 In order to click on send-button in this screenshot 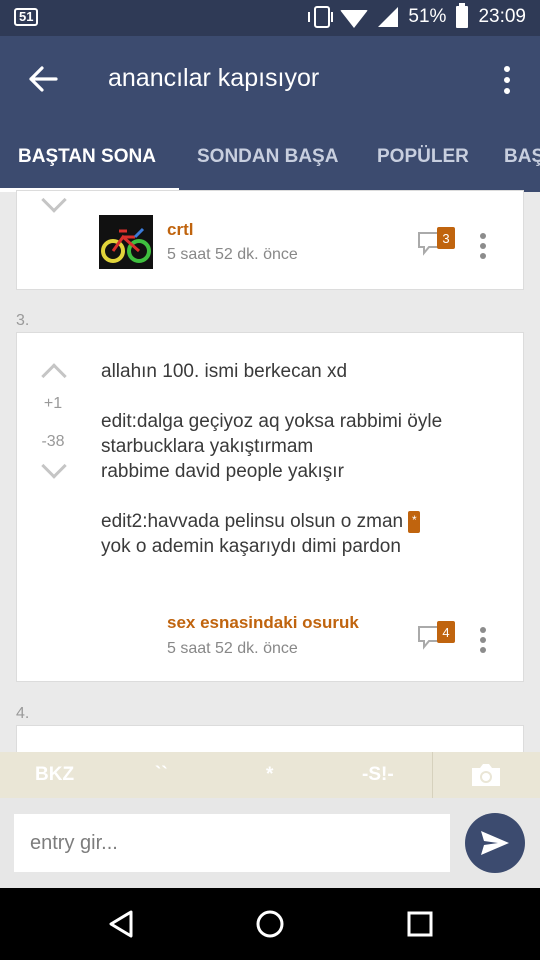, I will do `click(495, 843)`.